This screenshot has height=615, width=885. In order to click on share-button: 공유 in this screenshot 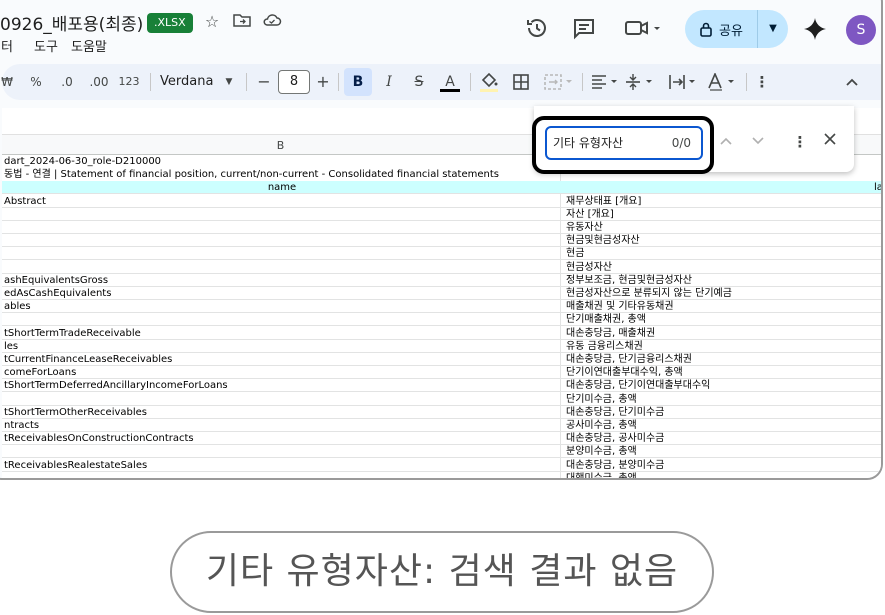, I will do `click(721, 29)`.